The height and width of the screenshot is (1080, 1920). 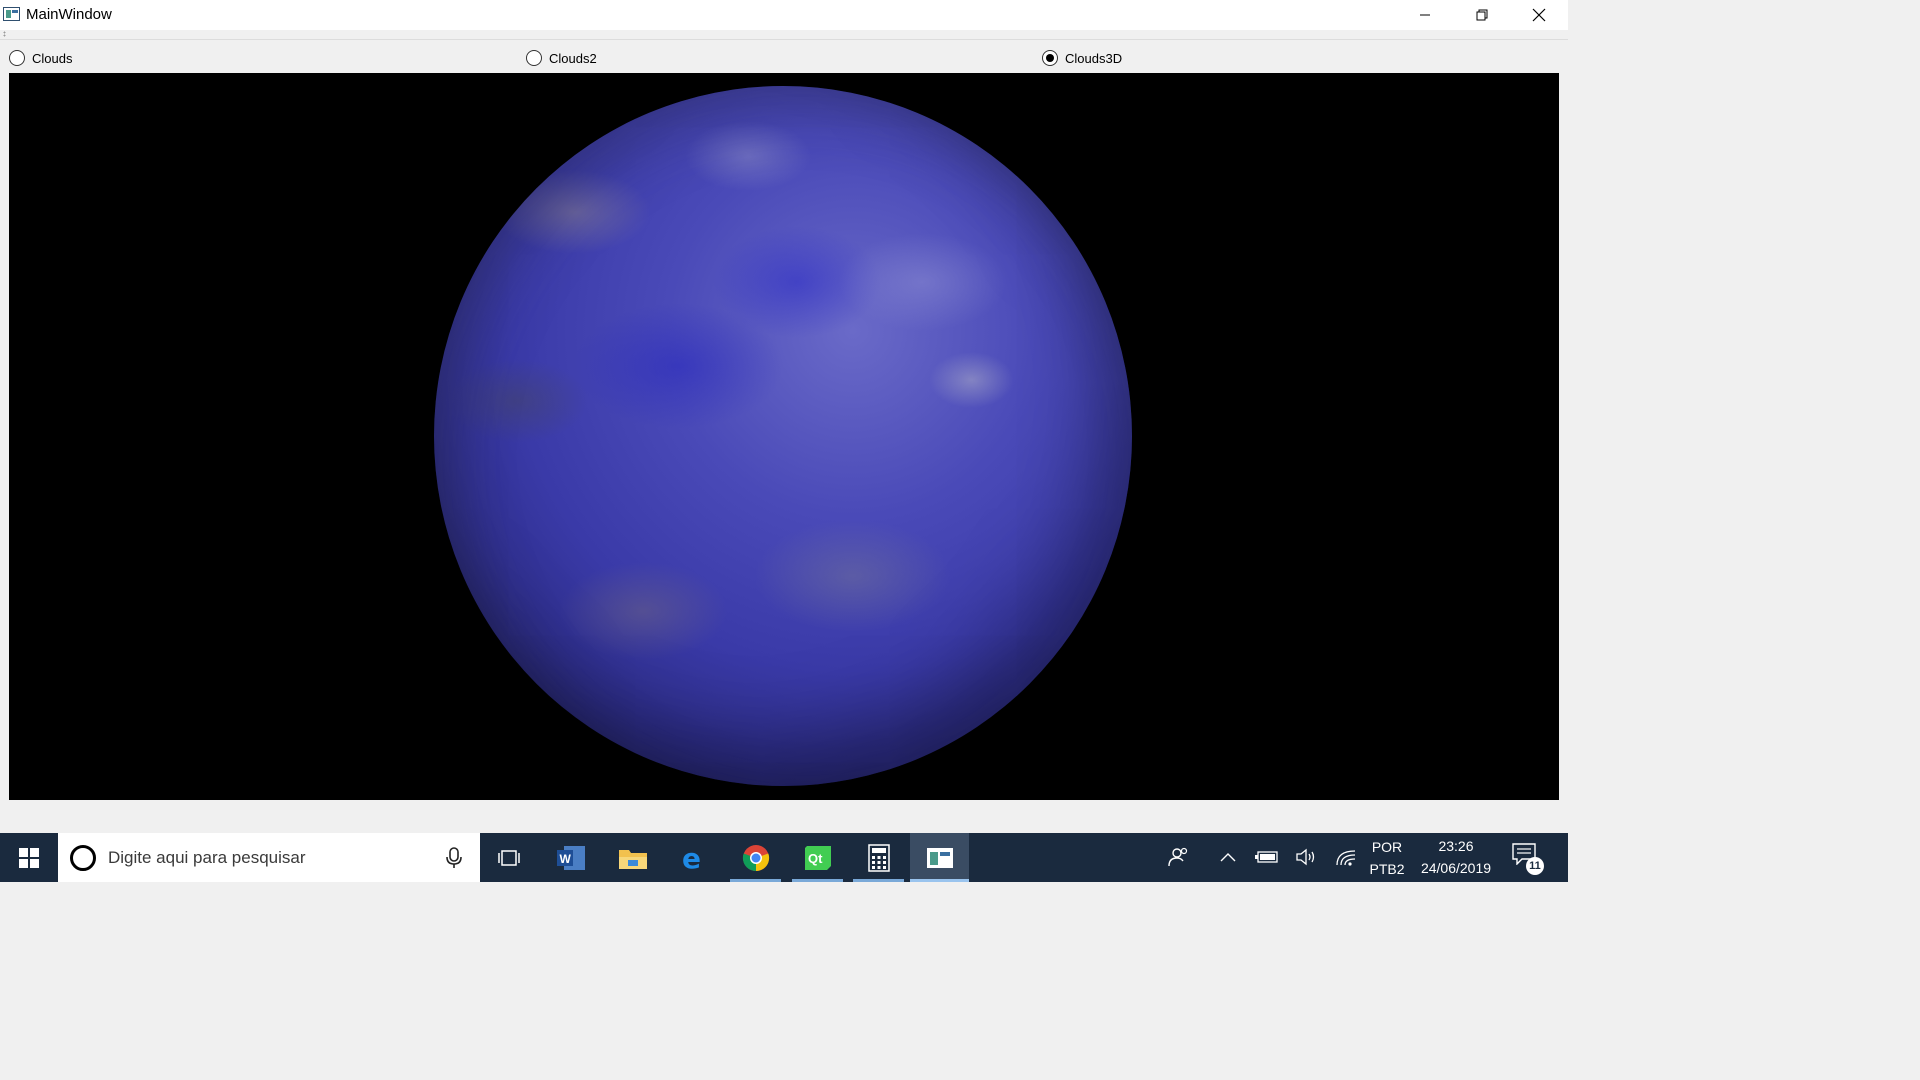 I want to click on mainwindow-app-icon, so click(x=939, y=857).